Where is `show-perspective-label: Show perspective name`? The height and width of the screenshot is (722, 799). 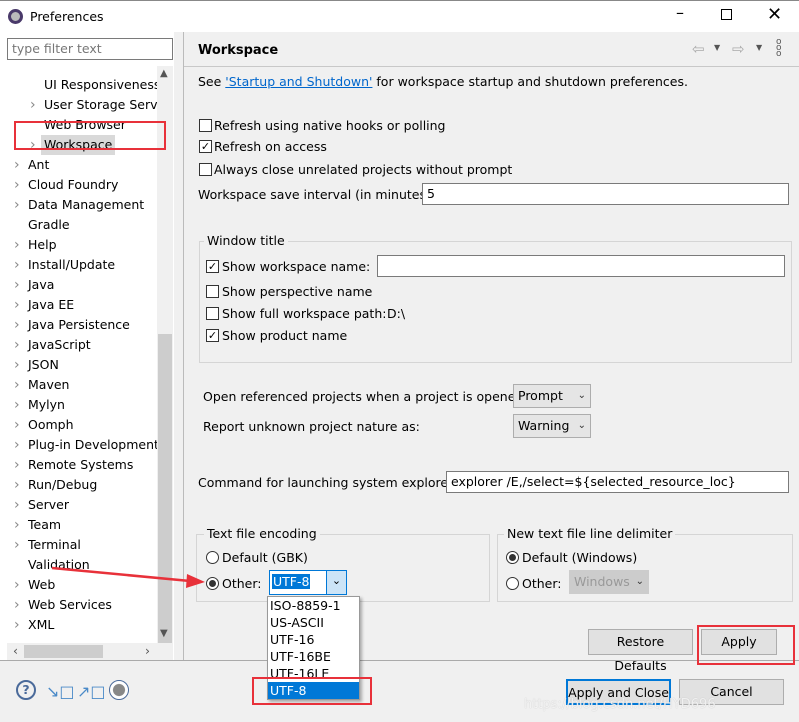 show-perspective-label: Show perspective name is located at coordinates (297, 291).